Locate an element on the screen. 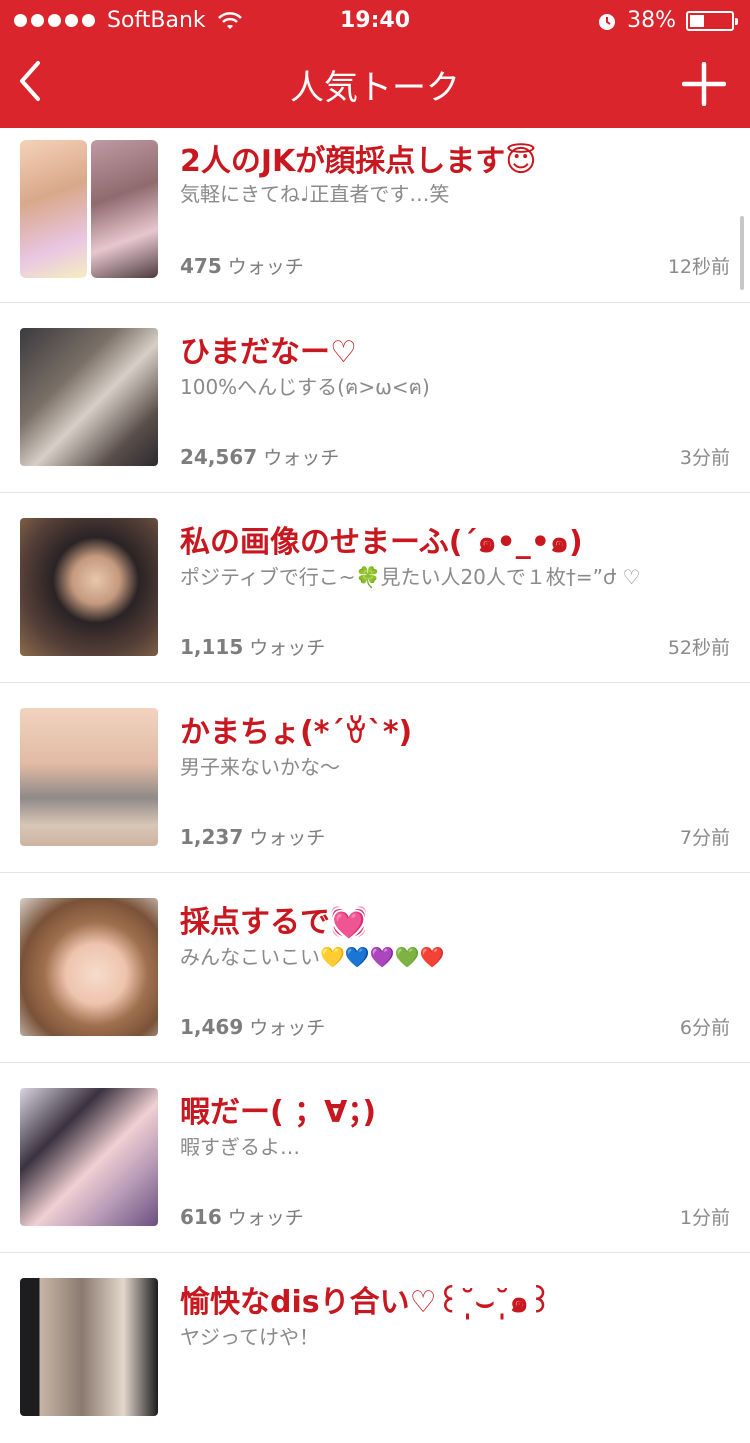  talk-item: 愉快なdisり合い♡꒰˘̩̩̩⌣˘̩̩̩๑꒱ ヤジってけや！ is located at coordinates (375, 1348).